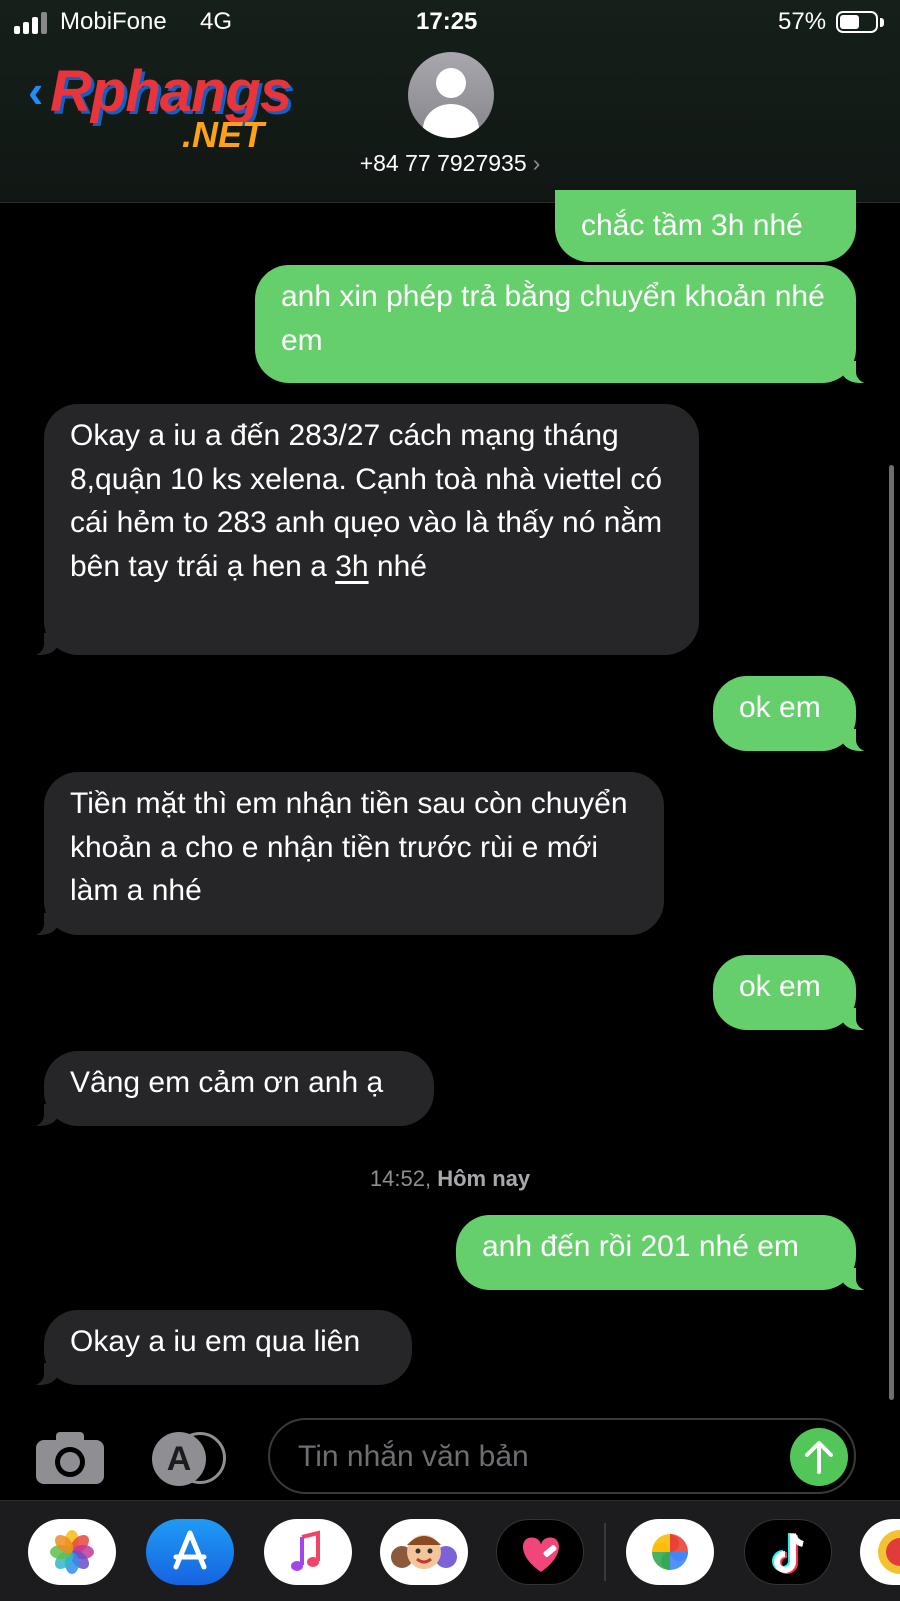 The width and height of the screenshot is (900, 1601). I want to click on app-store-icon, so click(190, 1552).